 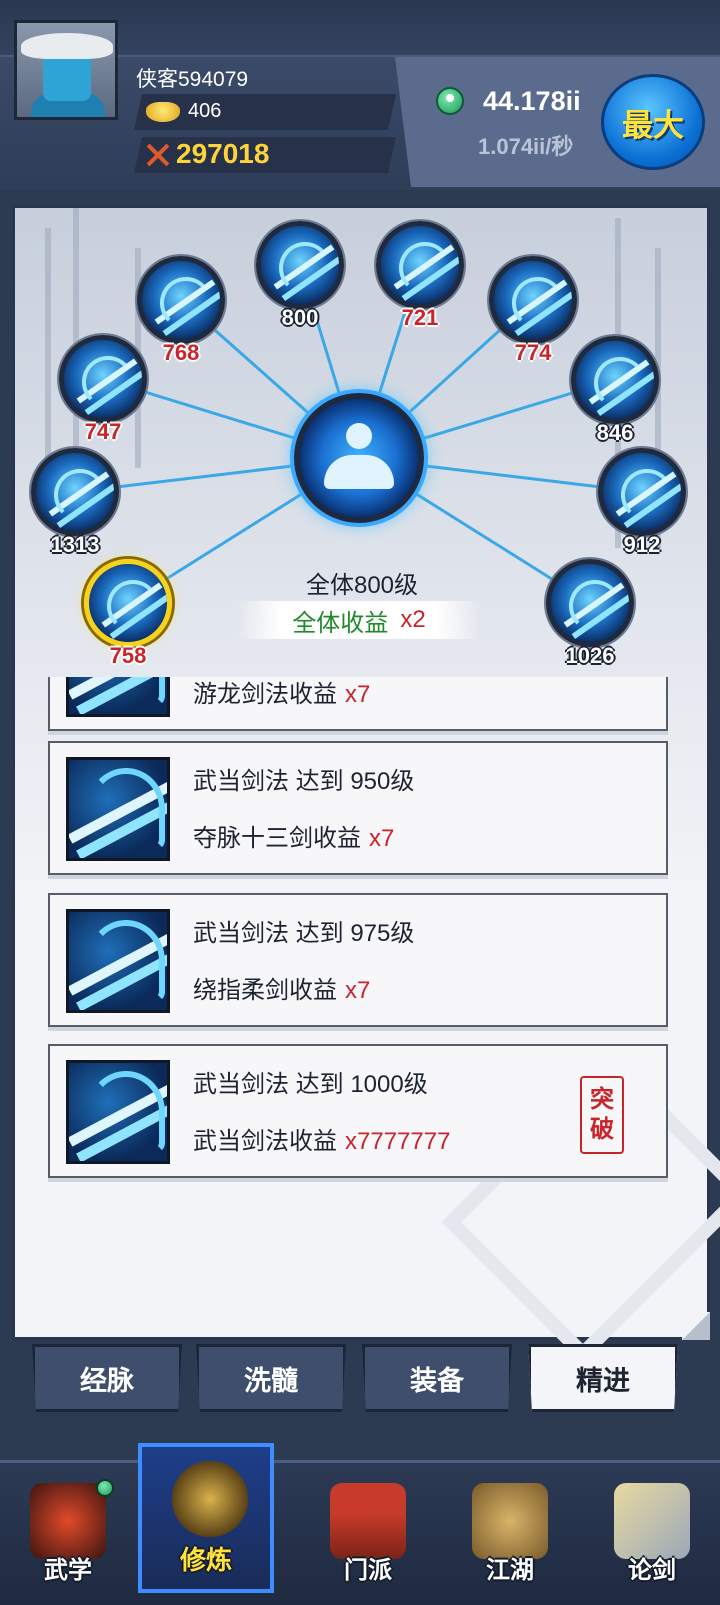 I want to click on skill-node-level: 721, so click(x=420, y=317).